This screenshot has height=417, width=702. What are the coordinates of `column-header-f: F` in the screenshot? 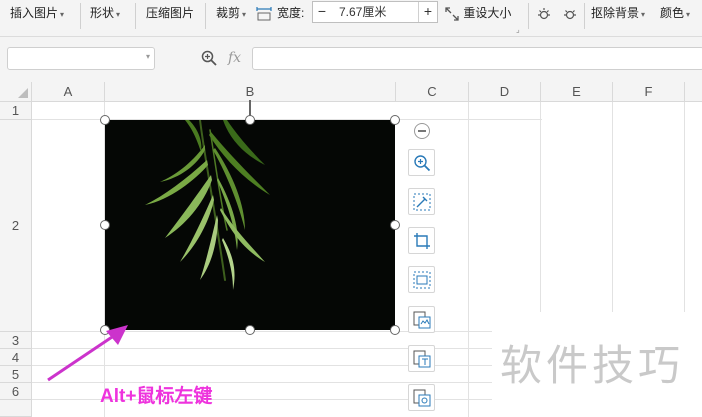 It's located at (649, 92).